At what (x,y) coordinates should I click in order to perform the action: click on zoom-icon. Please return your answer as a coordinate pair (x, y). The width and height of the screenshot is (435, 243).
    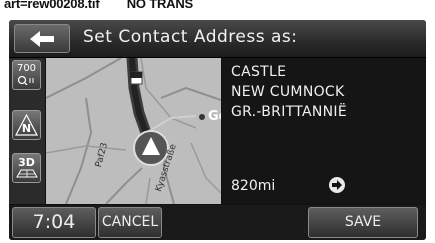
    Looking at the image, I should click on (25, 80).